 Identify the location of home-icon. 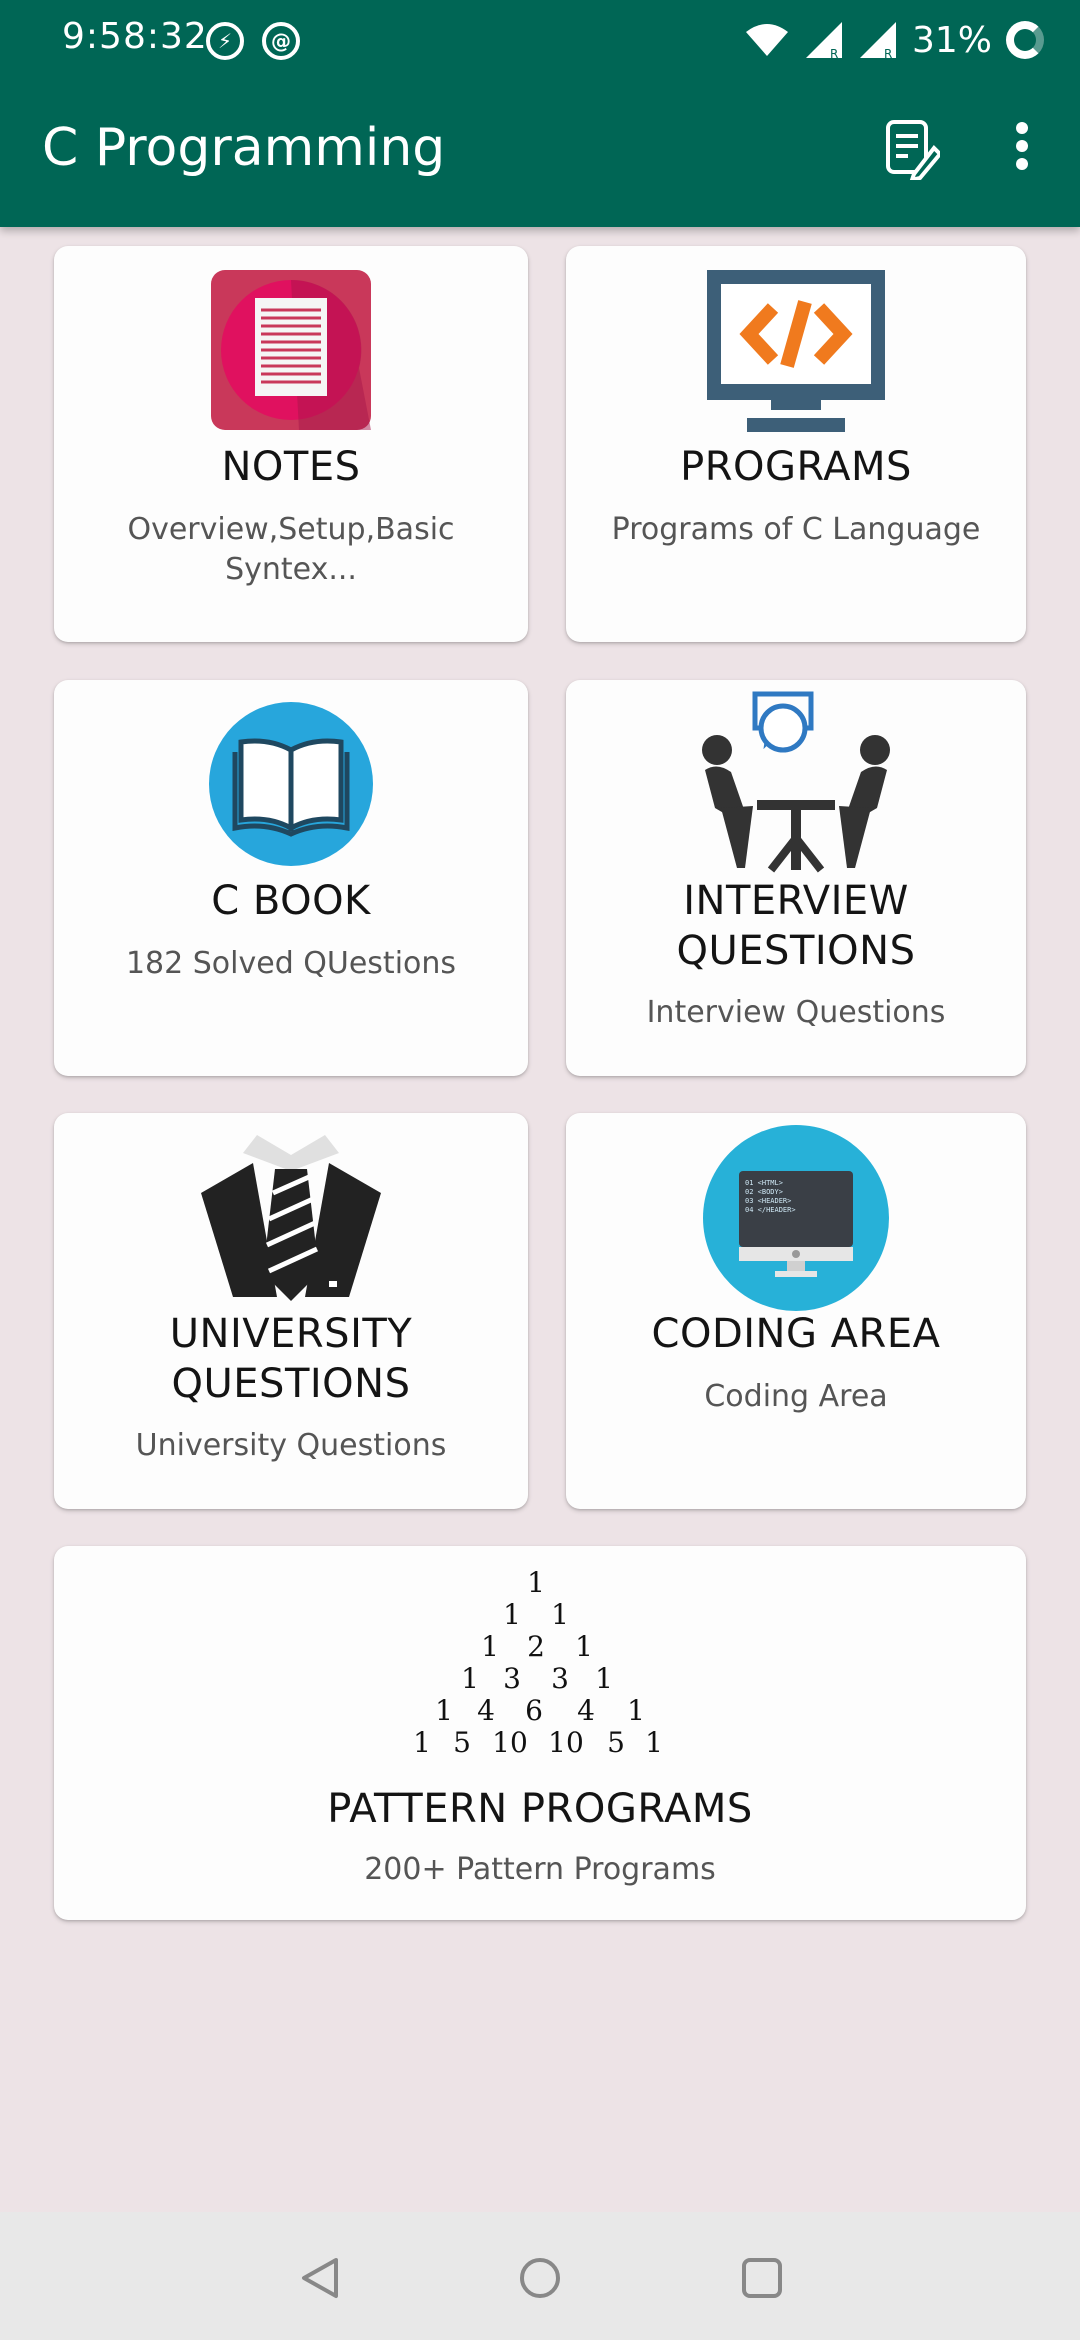
(540, 2278).